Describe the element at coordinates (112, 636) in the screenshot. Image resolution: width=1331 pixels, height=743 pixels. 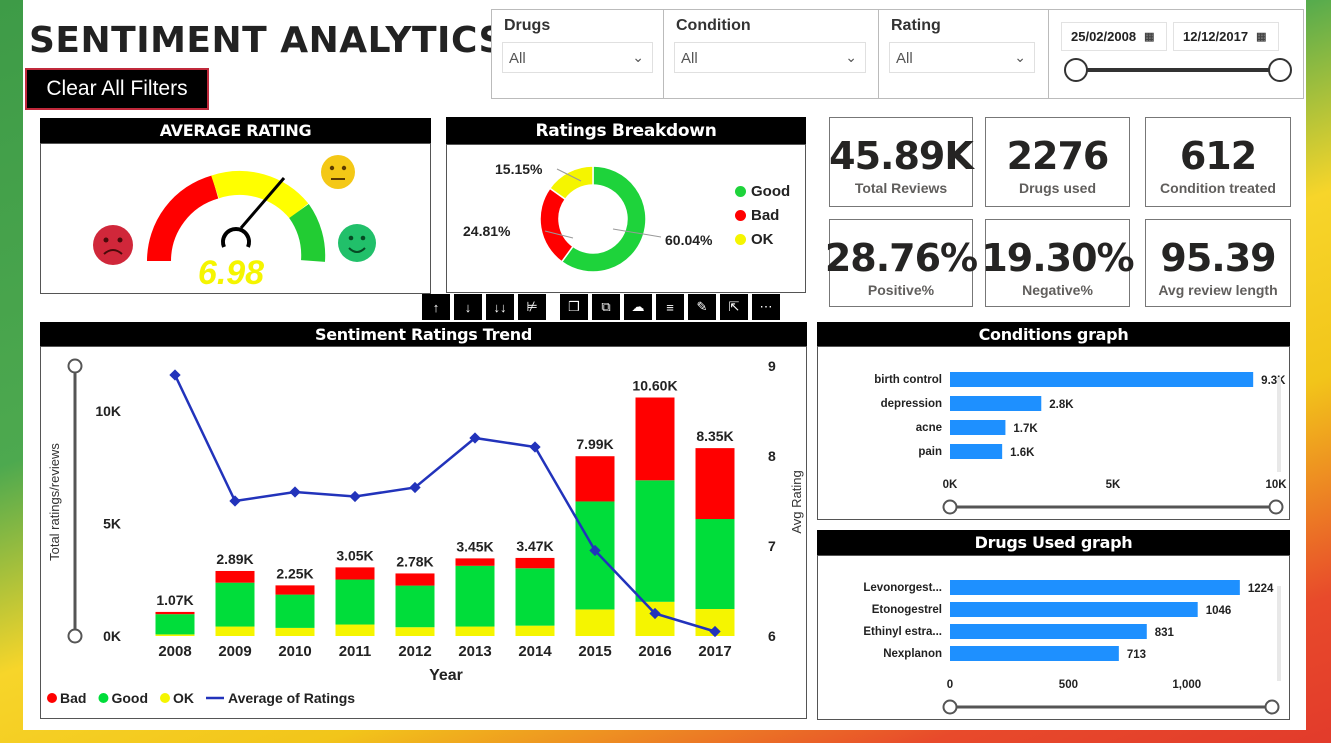
I see `y-tick-label: 0K` at that location.